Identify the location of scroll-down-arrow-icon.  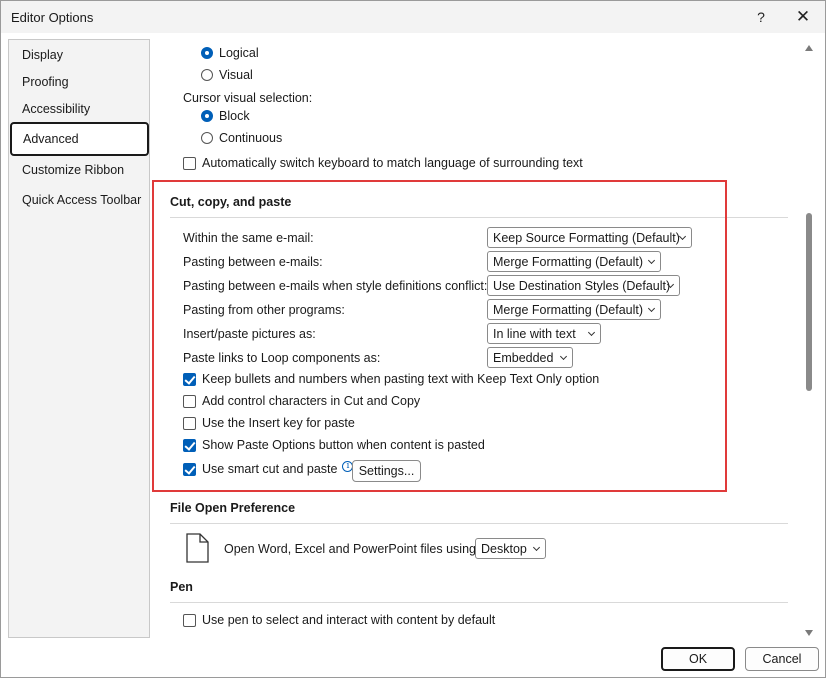
(809, 633).